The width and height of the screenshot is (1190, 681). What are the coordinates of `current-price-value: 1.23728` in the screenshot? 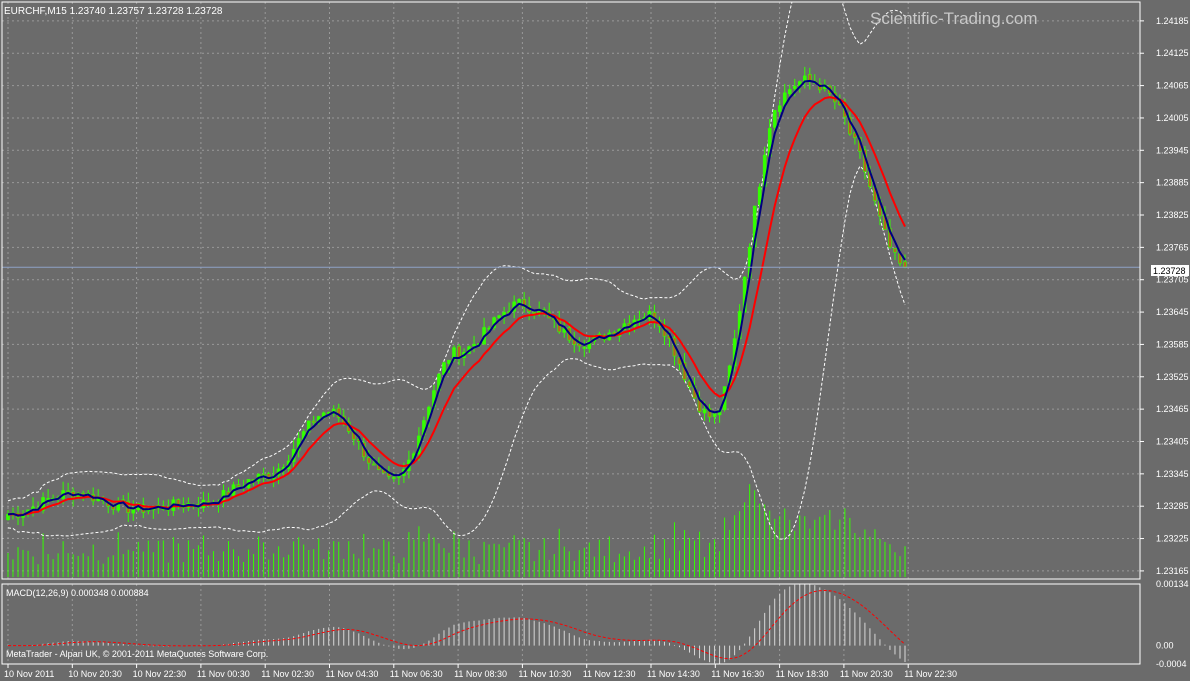 It's located at (1169, 271).